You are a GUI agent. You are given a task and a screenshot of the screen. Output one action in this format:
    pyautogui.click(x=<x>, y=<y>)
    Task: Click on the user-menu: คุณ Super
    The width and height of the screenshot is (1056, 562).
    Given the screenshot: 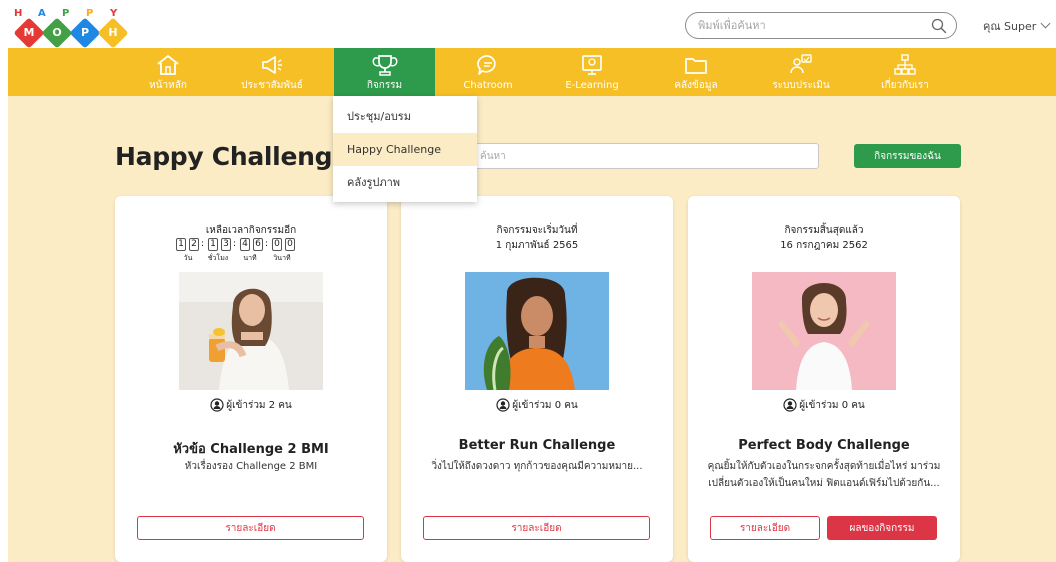 What is the action you would take?
    pyautogui.click(x=1017, y=26)
    